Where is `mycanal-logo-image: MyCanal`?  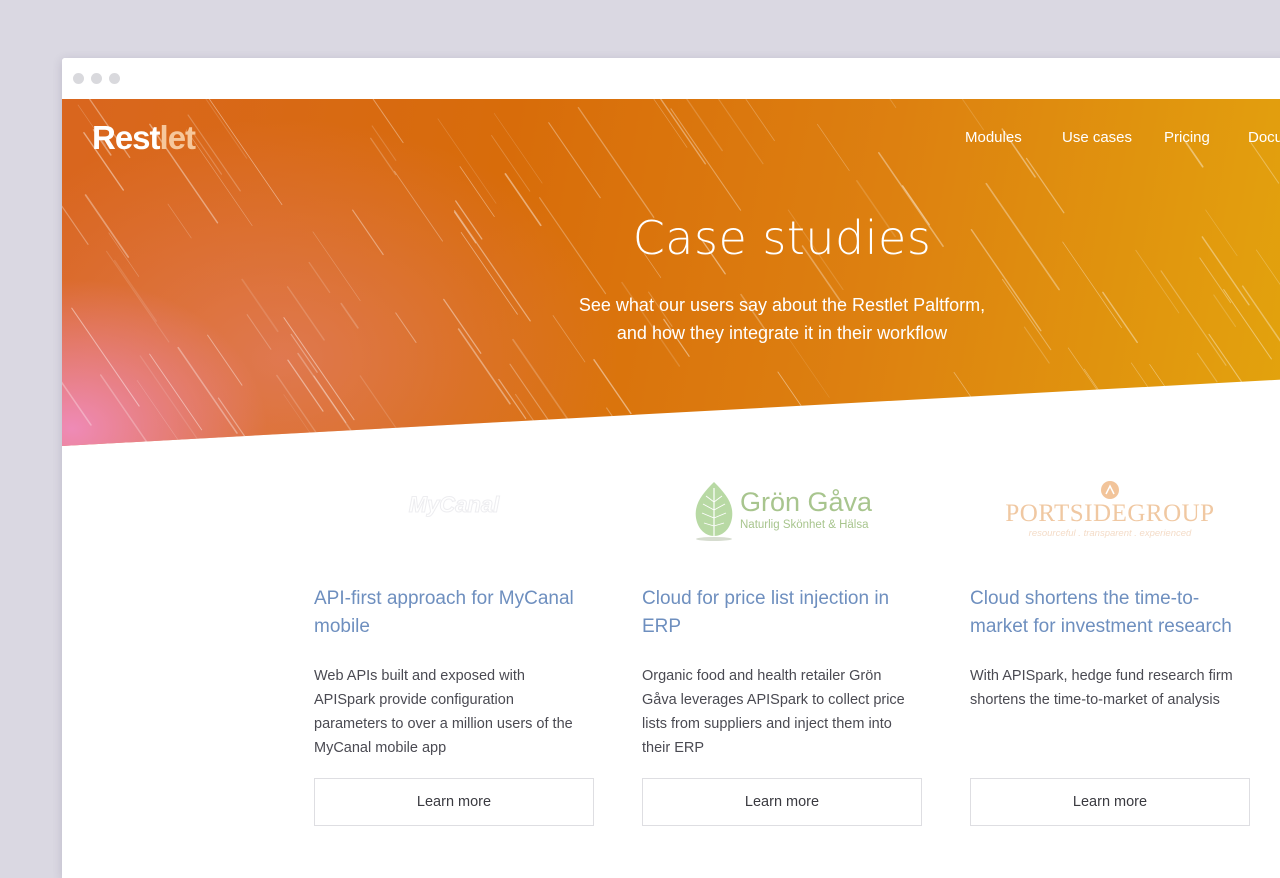 mycanal-logo-image: MyCanal is located at coordinates (454, 505).